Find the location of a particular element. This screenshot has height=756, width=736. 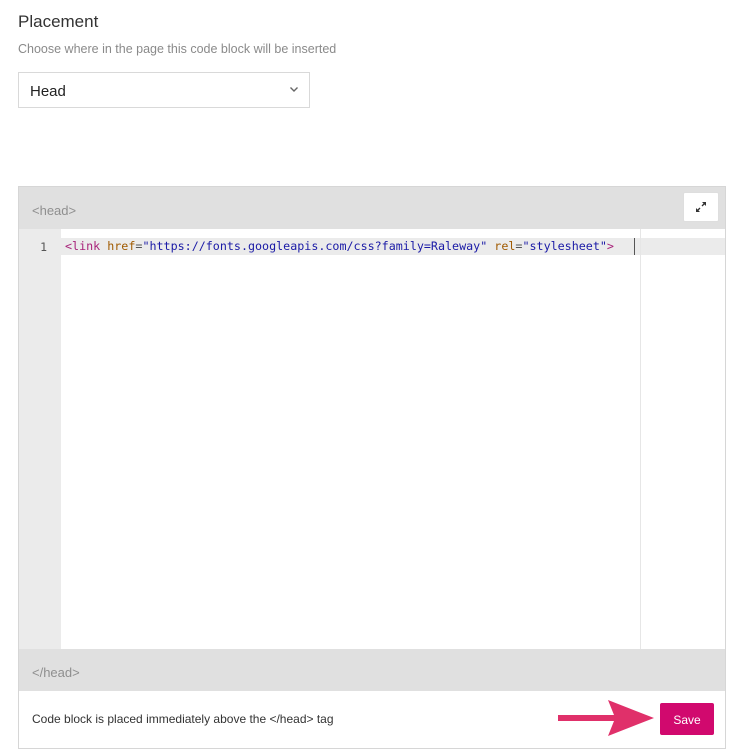

expand-icon is located at coordinates (701, 207).